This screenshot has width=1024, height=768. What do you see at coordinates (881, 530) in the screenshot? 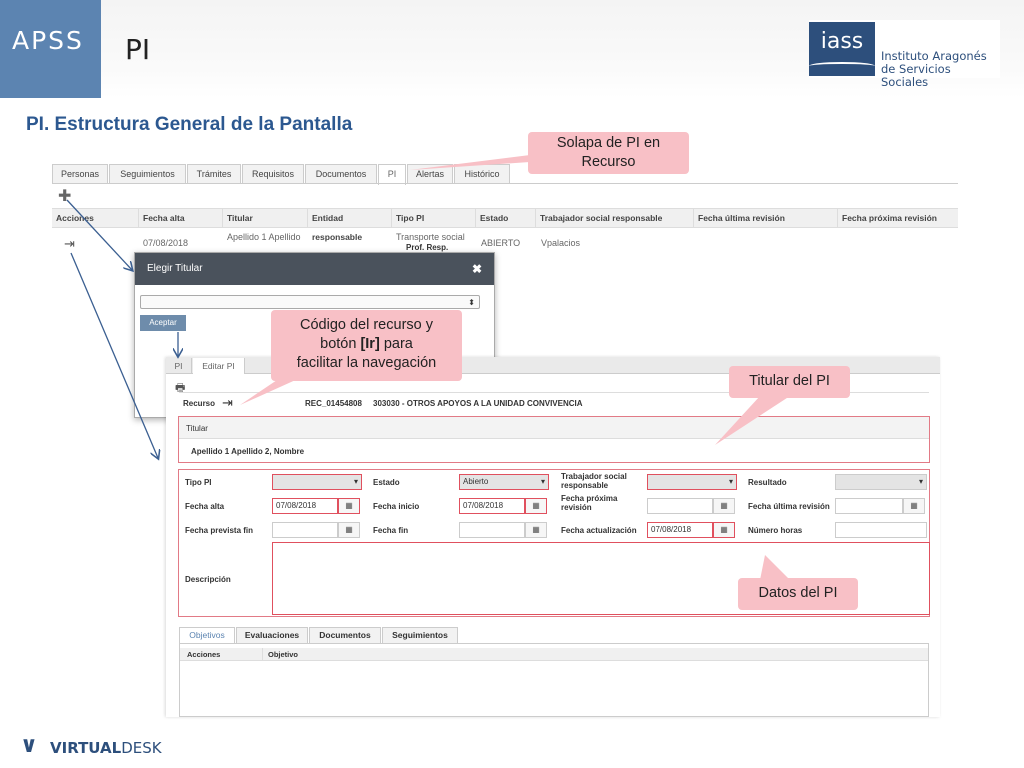
I see `numero-horas-input` at bounding box center [881, 530].